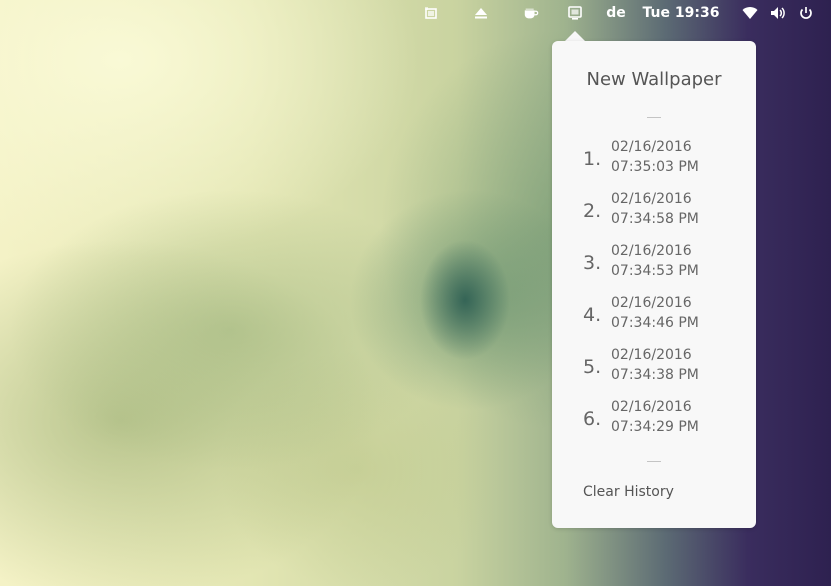  I want to click on eject-icon, so click(481, 13).